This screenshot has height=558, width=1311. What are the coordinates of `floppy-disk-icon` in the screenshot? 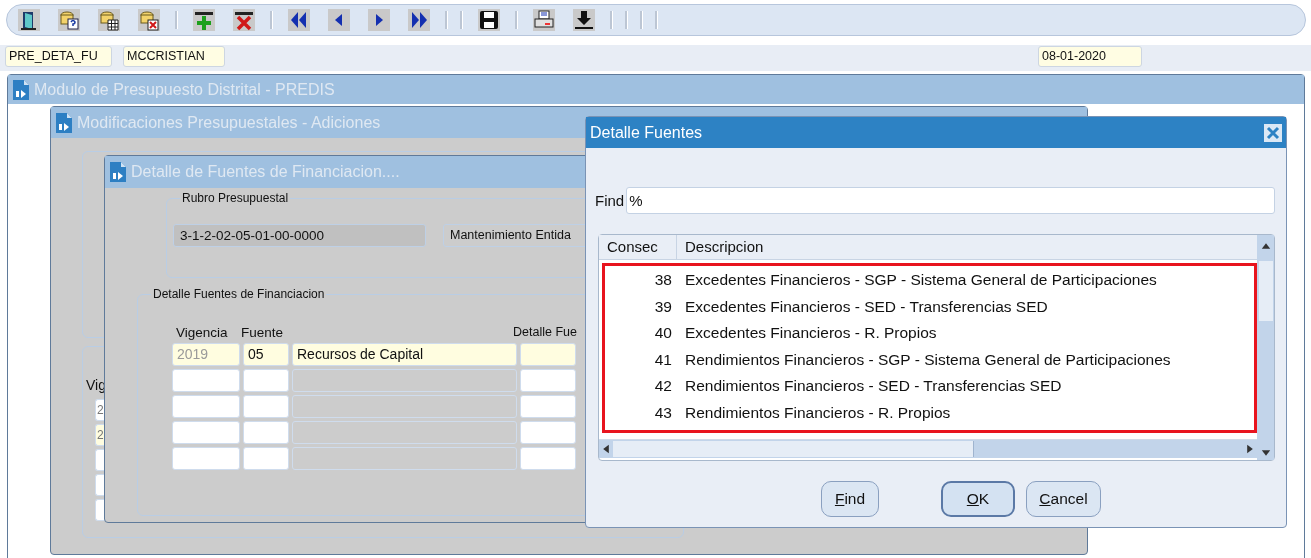 It's located at (489, 20).